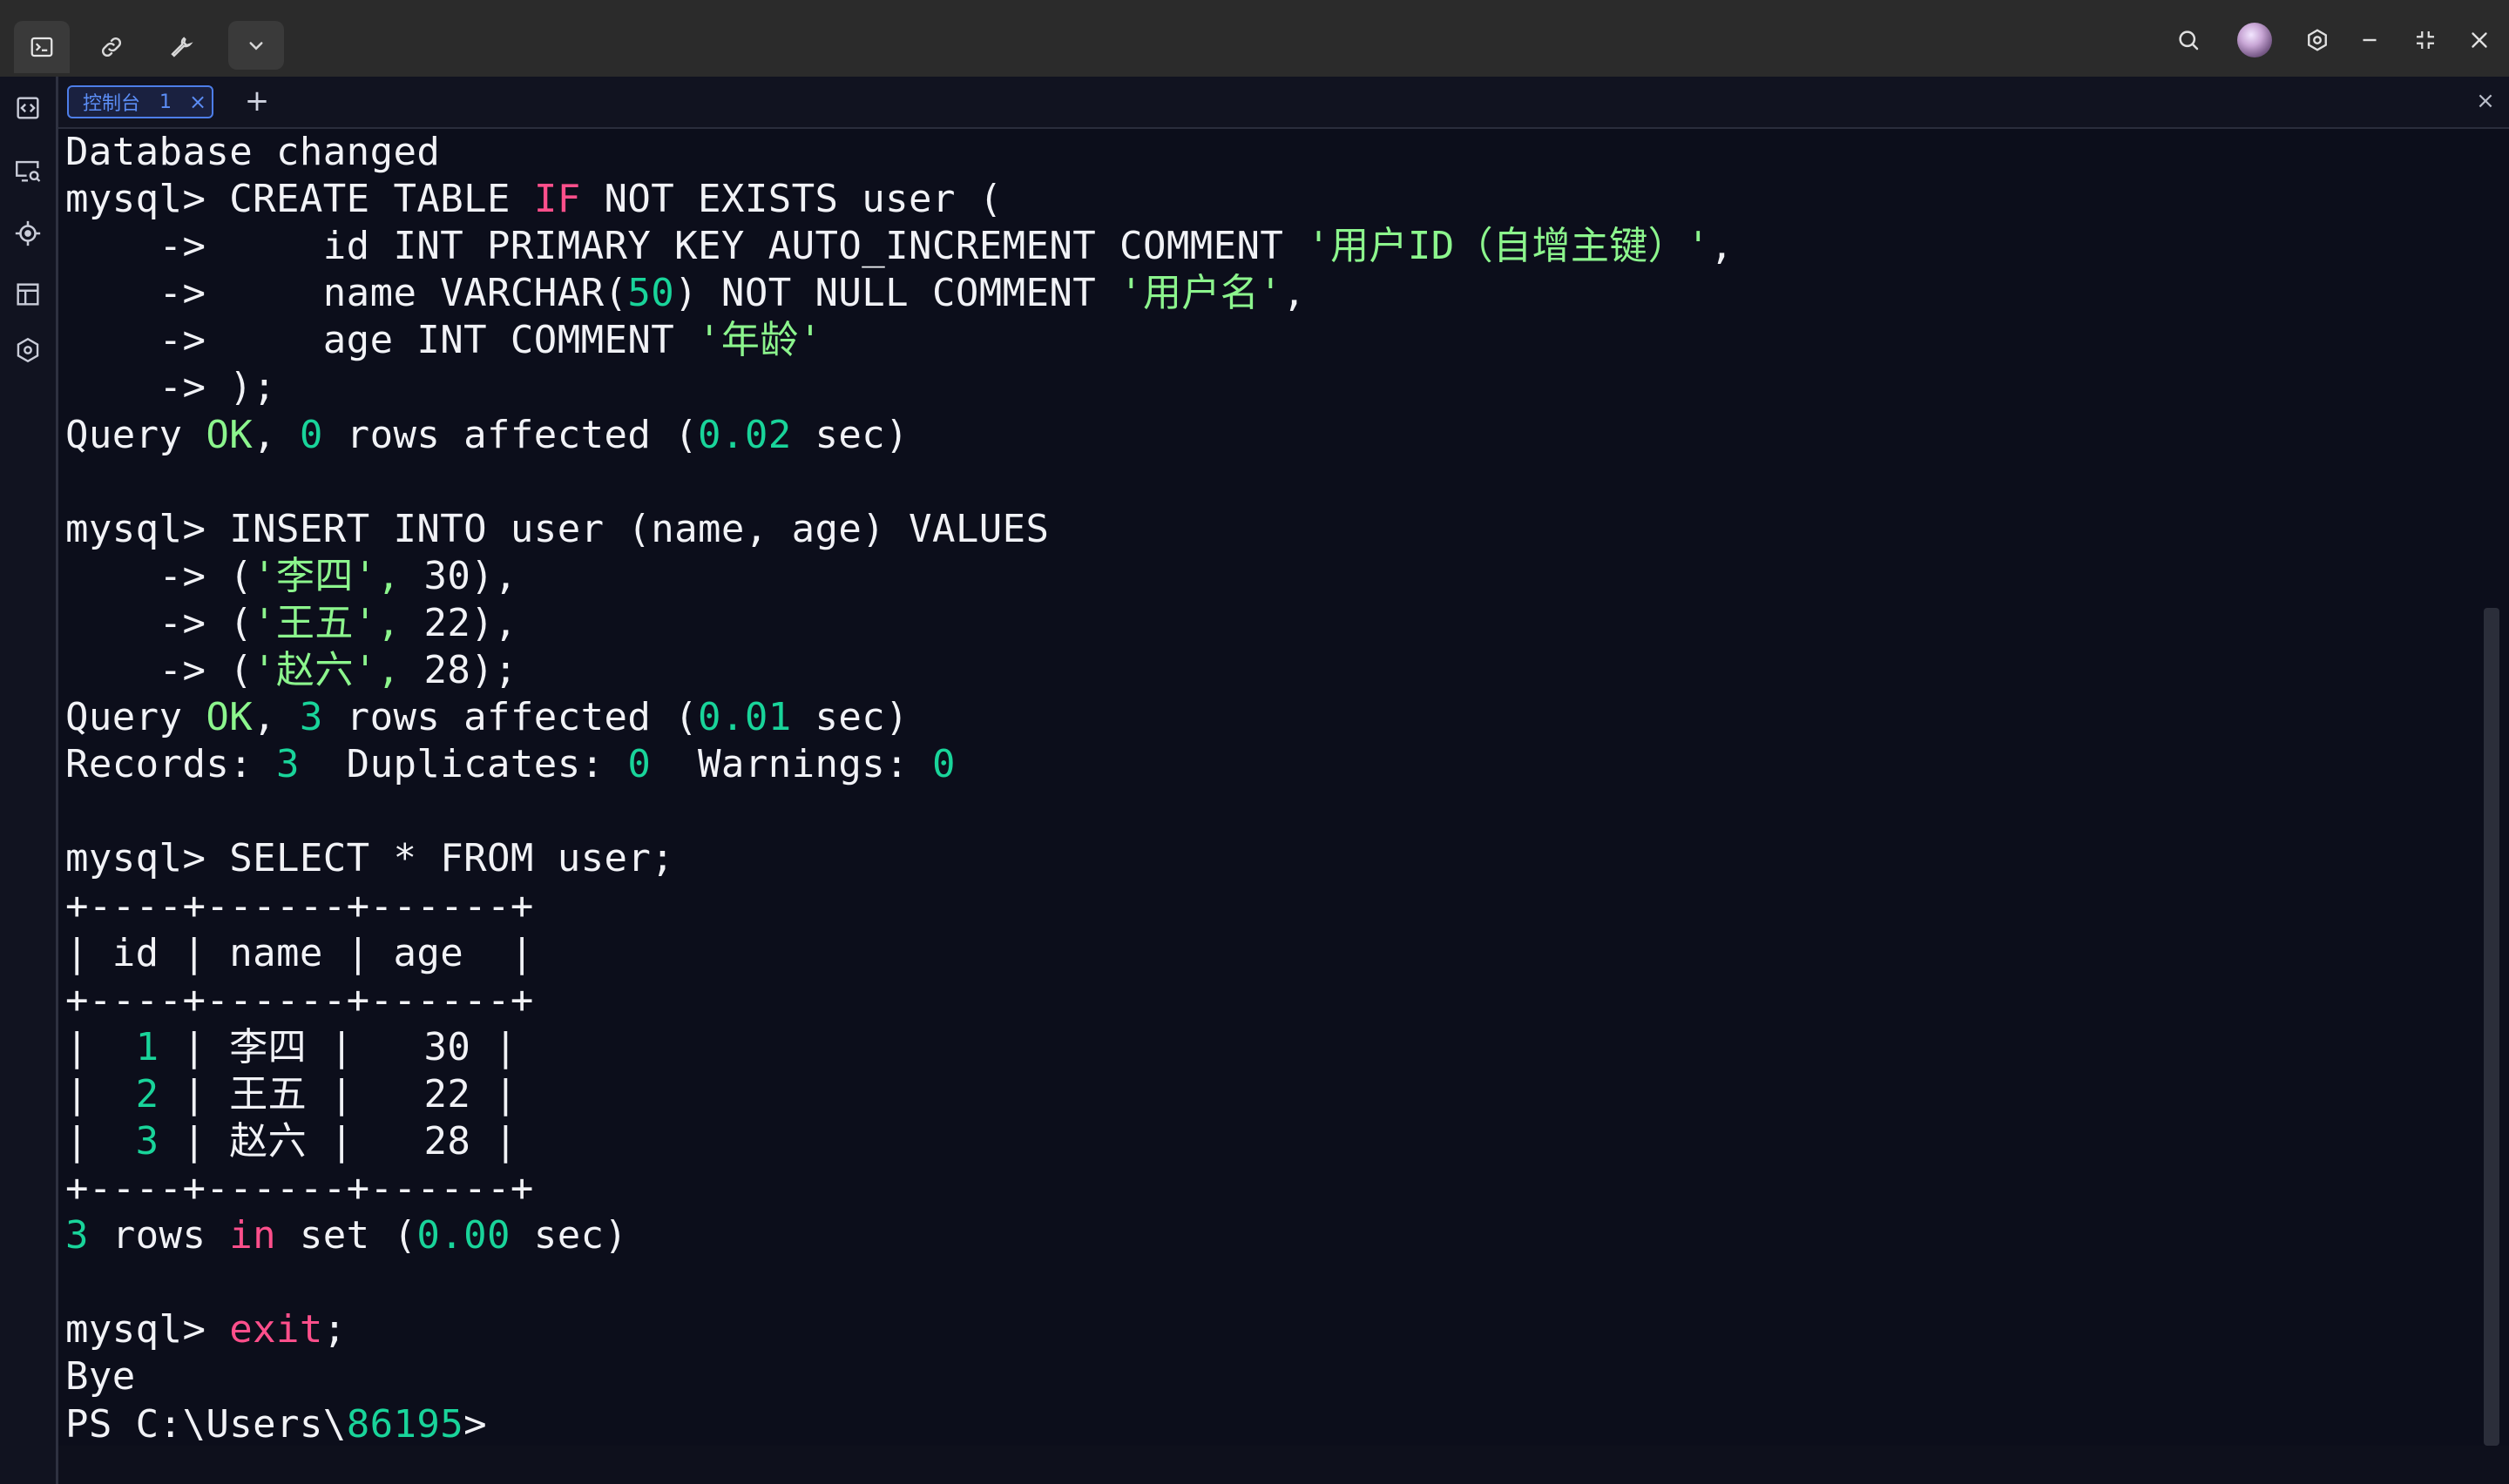 The height and width of the screenshot is (1484, 2509). Describe the element at coordinates (899, 858) in the screenshot. I see `terminal-line: mysql> SELECT * FROM user;` at that location.